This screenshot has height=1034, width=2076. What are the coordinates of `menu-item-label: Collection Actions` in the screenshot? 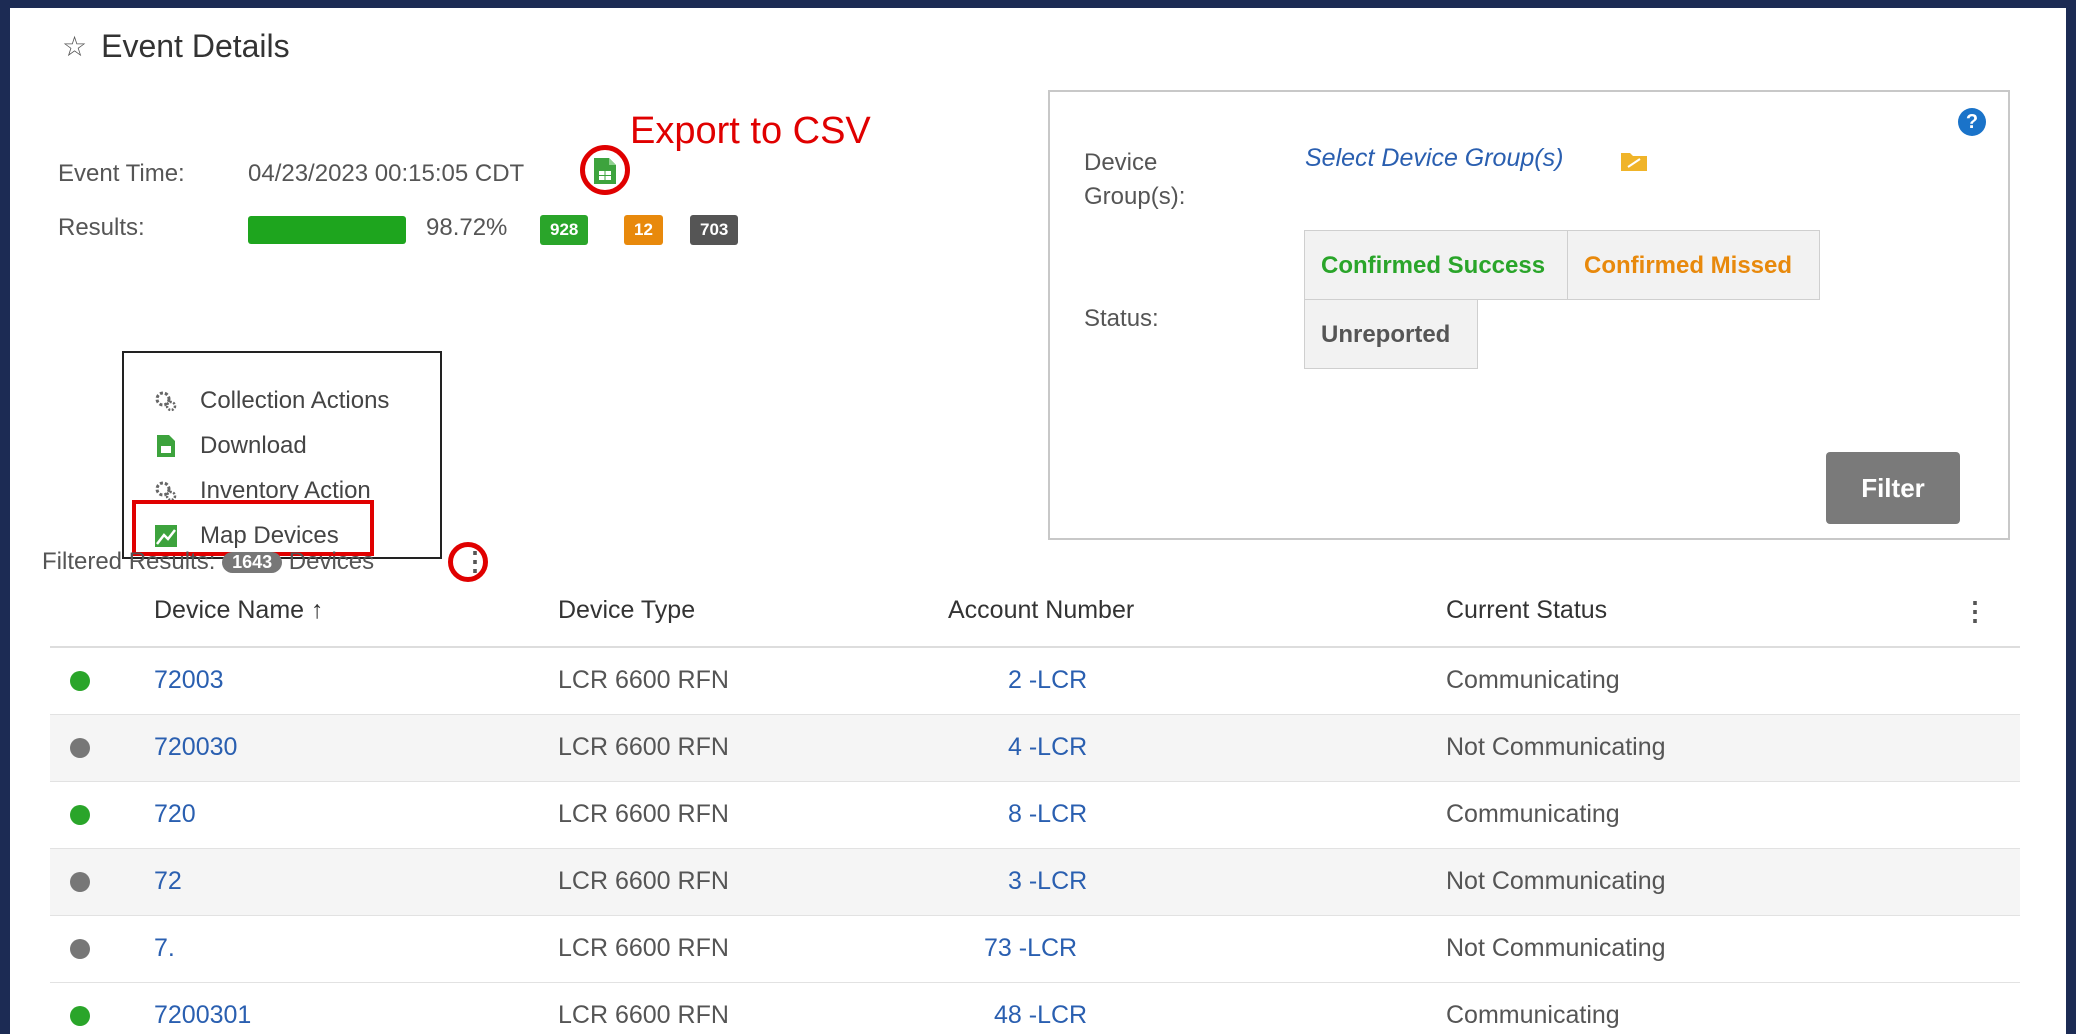 It's located at (295, 400).